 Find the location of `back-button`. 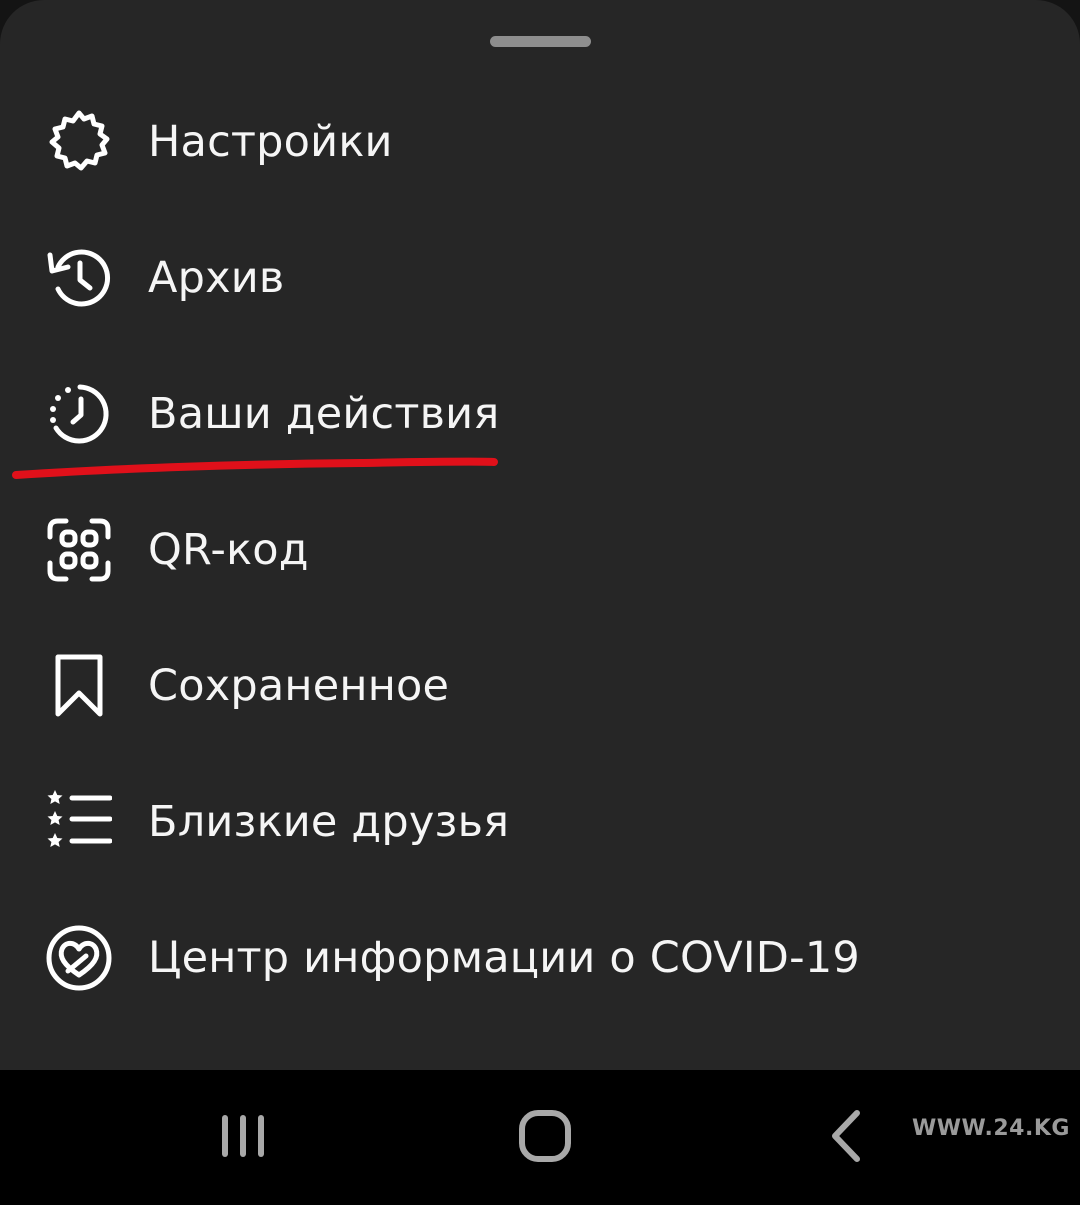

back-button is located at coordinates (847, 1137).